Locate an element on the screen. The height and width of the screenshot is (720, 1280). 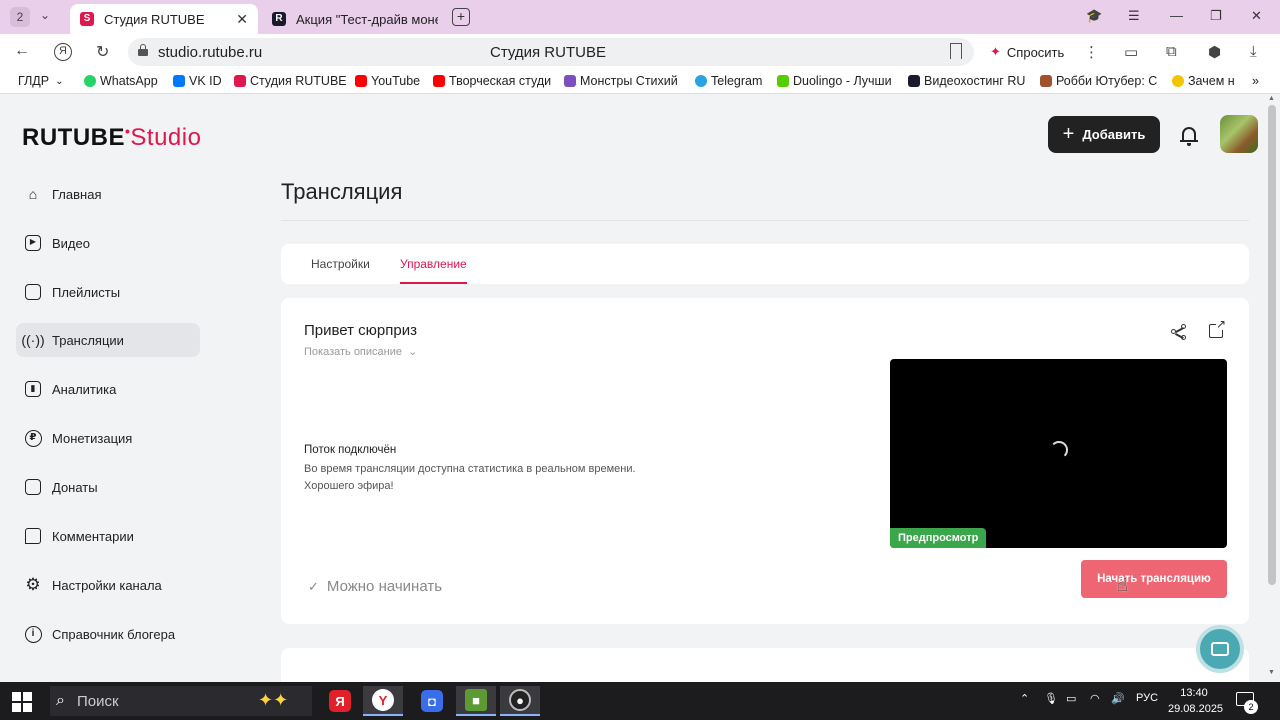
download-icon: ⤓ is located at coordinates (1253, 51).